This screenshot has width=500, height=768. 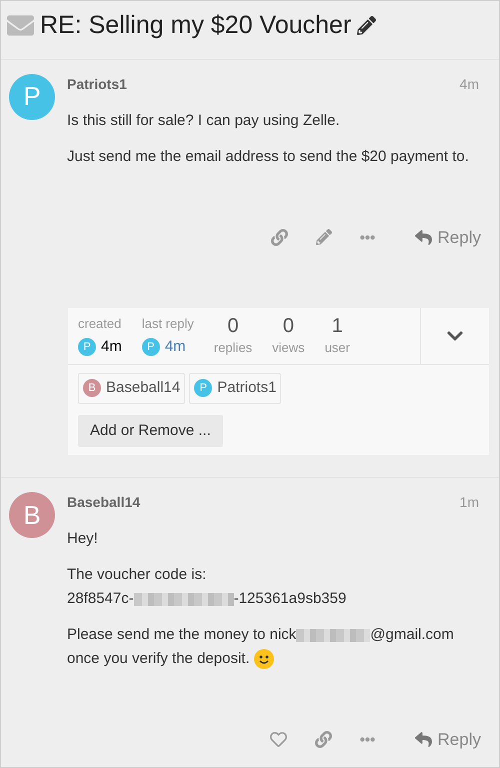 I want to click on stat-label: created, so click(x=100, y=324).